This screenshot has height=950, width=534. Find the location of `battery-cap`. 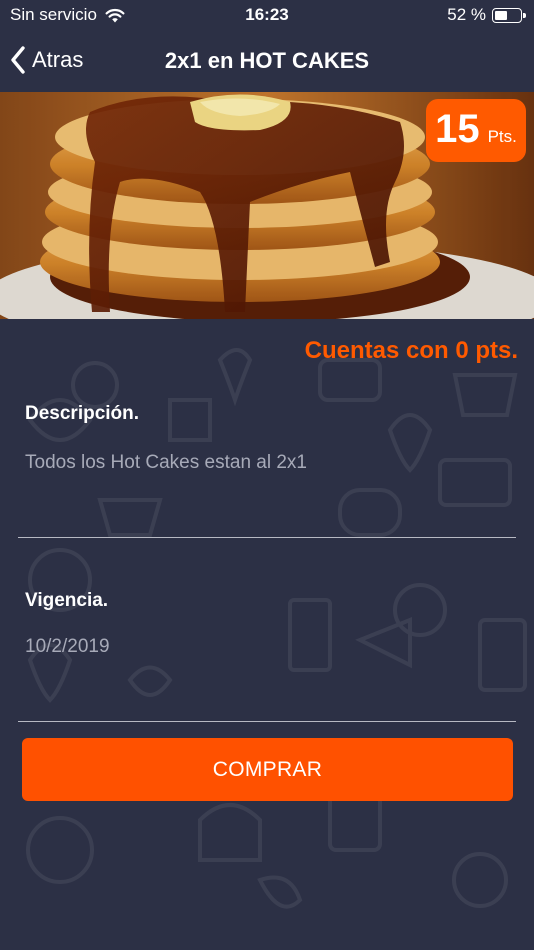

battery-cap is located at coordinates (524, 15).